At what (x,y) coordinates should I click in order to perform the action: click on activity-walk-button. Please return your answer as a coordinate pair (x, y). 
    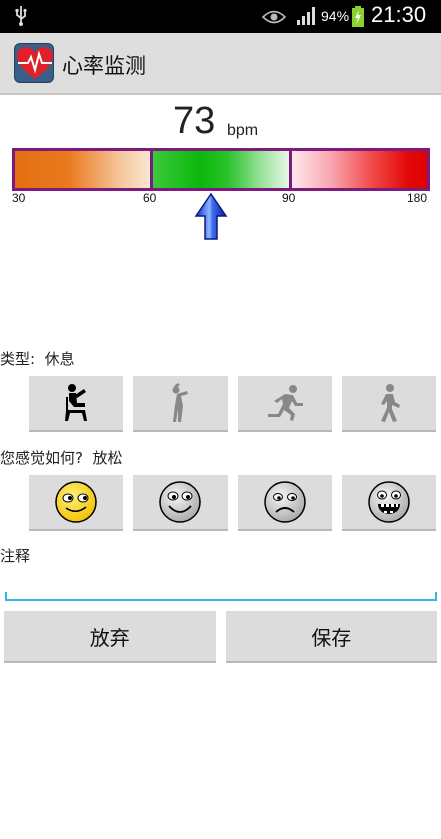
    Looking at the image, I should click on (388, 404).